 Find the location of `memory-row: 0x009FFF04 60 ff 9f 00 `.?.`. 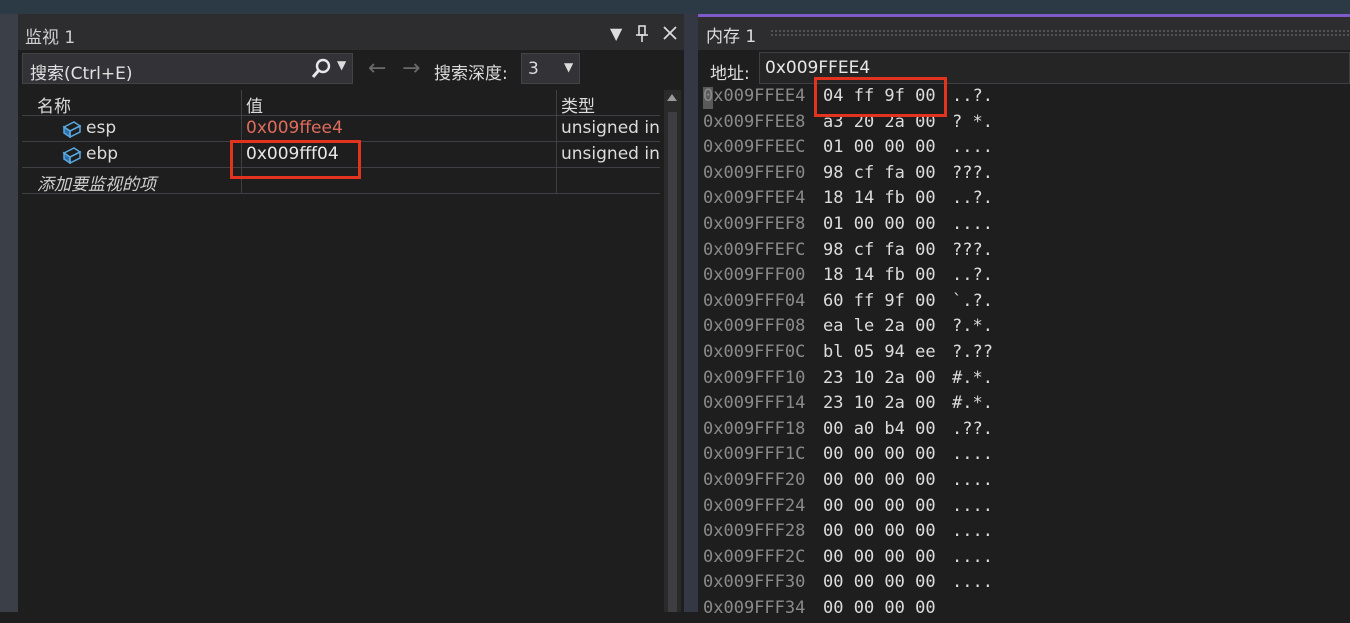

memory-row: 0x009FFF04 60 ff 9f 00 `.?. is located at coordinates (1023, 303).